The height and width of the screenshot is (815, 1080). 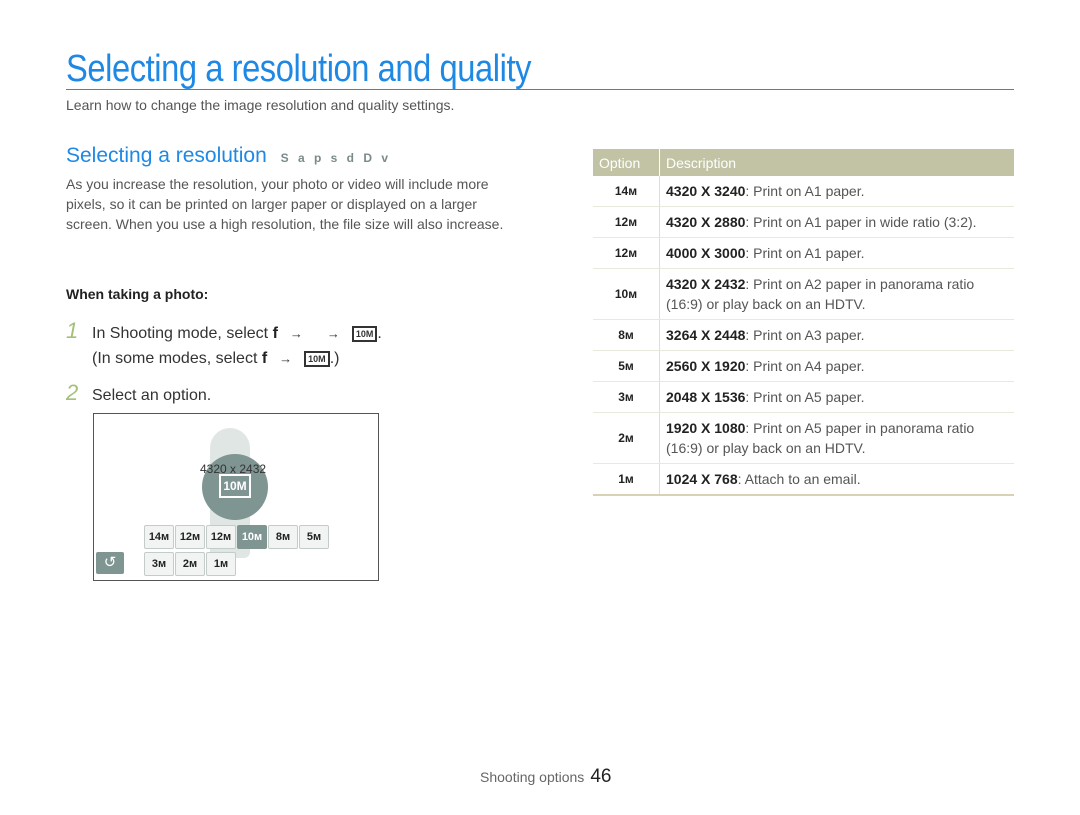 I want to click on table-row: 14м 4320 X 3240: Print on A1 paper., so click(x=803, y=191).